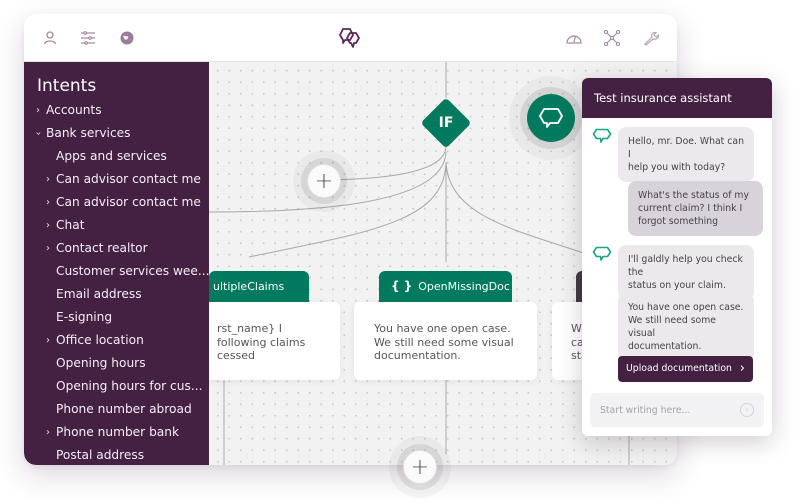  I want to click on tree-item: › Phone number bank, so click(116, 432).